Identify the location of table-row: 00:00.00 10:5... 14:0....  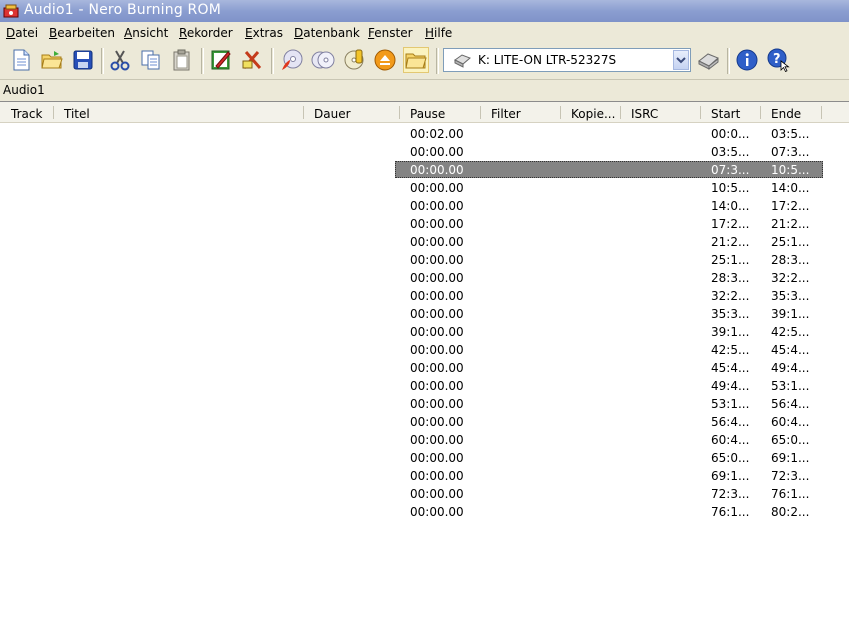
(424, 188).